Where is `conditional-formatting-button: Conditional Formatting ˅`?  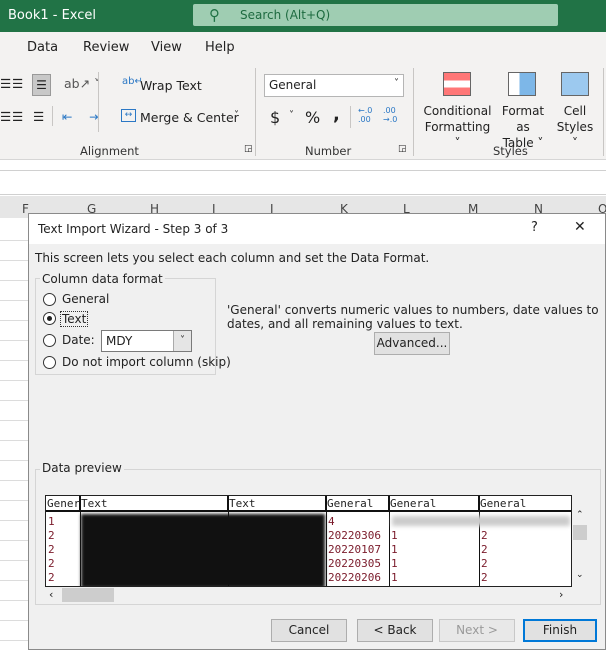
conditional-formatting-button: Conditional Formatting ˅ is located at coordinates (457, 127).